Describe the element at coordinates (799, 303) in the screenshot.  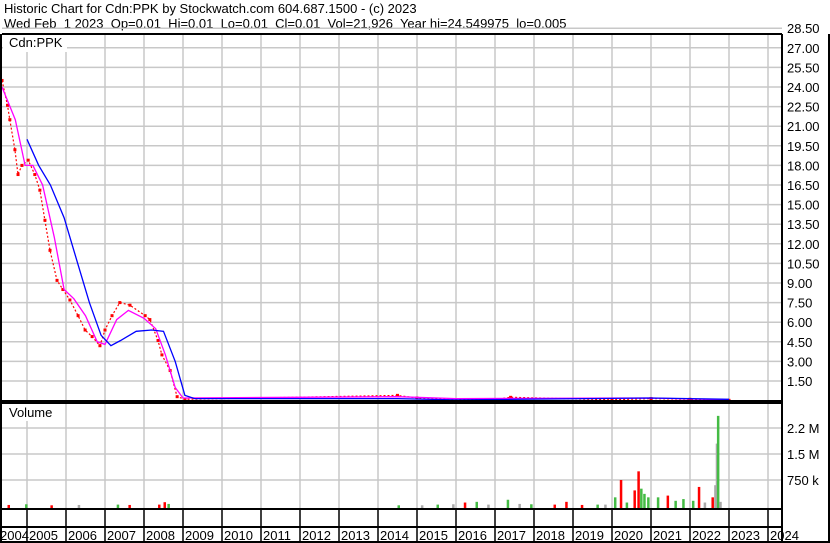
I see `price-tick-label: 7.50` at that location.